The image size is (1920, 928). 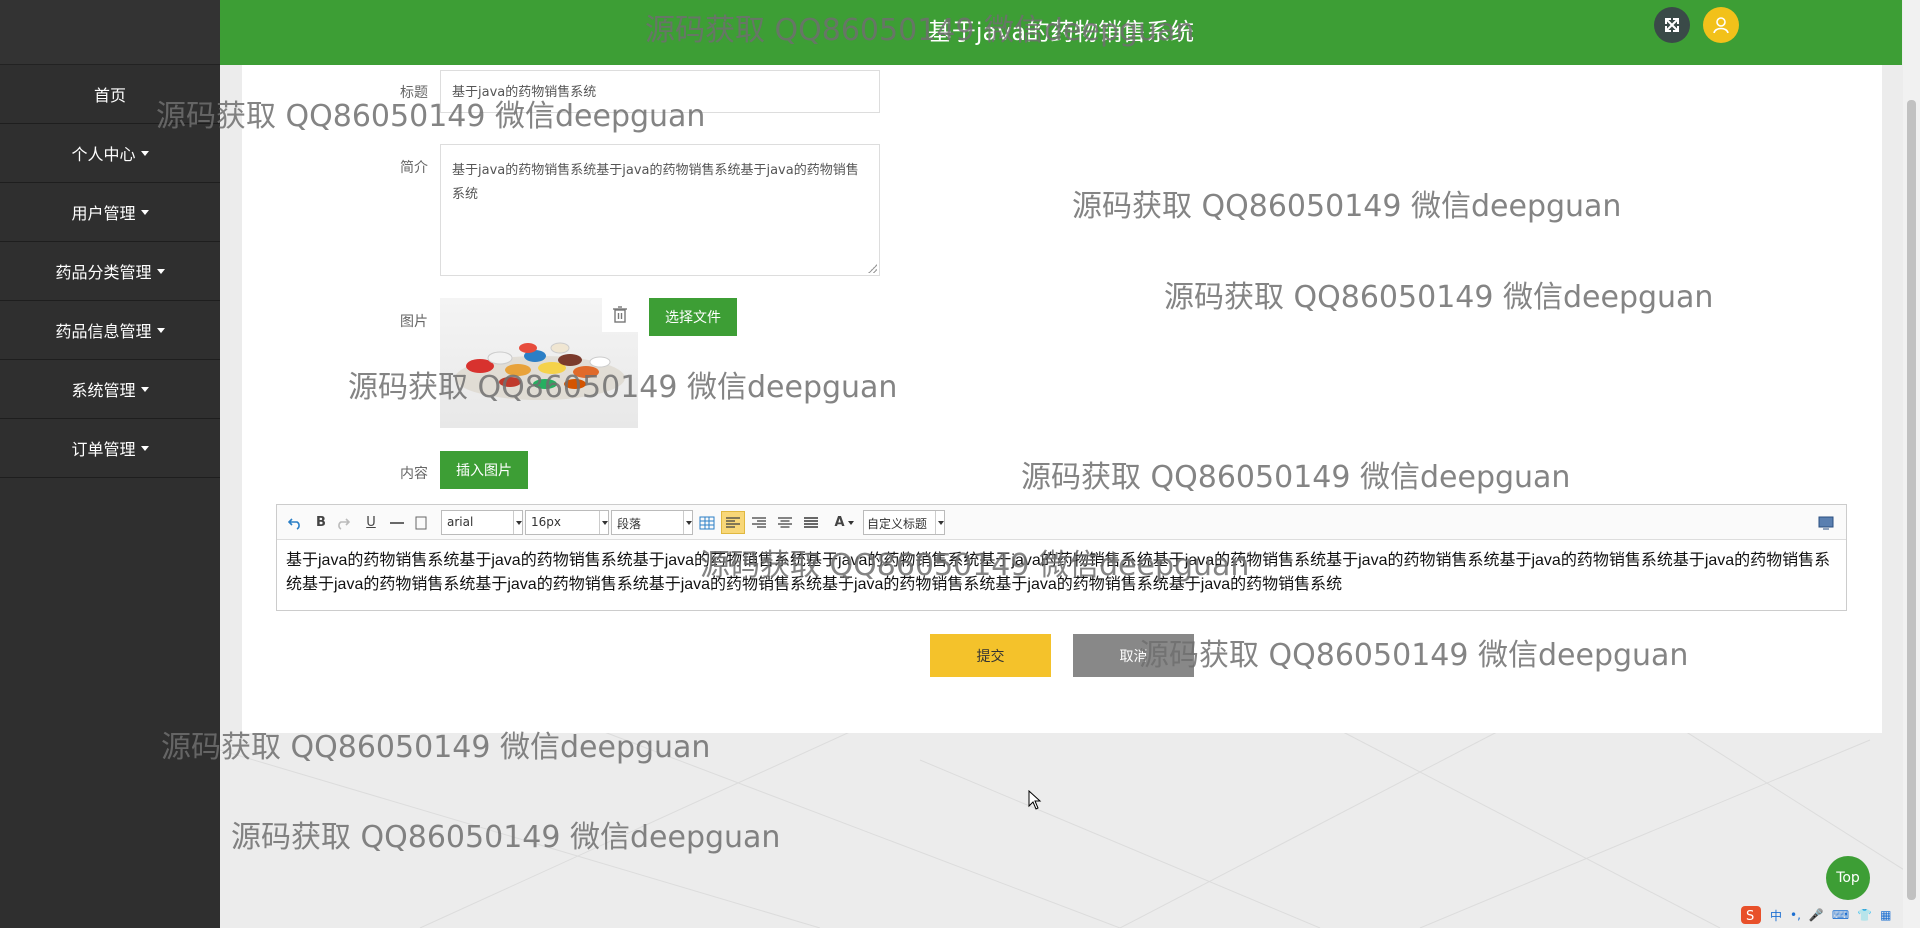 I want to click on align-center-button, so click(x=785, y=522).